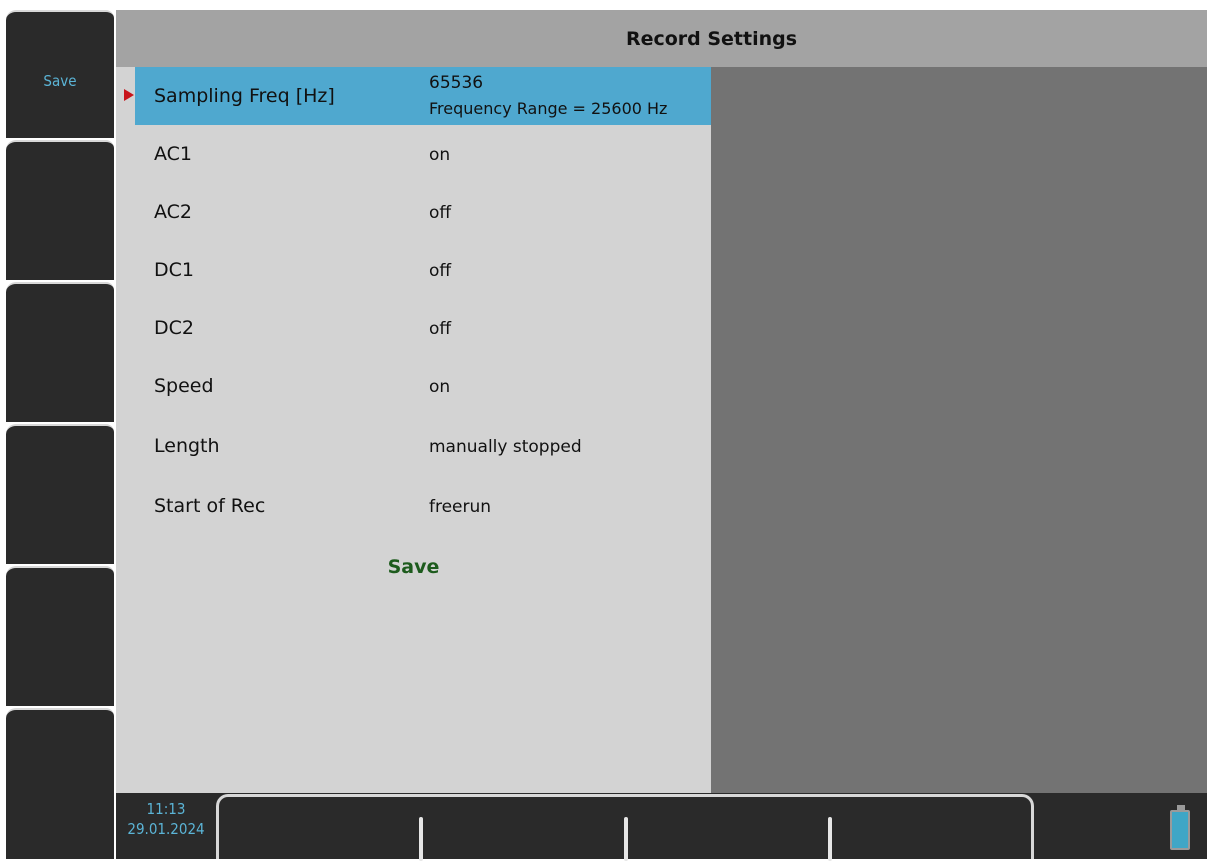  What do you see at coordinates (166, 829) in the screenshot?
I see `date-text: 29.01.2024` at bounding box center [166, 829].